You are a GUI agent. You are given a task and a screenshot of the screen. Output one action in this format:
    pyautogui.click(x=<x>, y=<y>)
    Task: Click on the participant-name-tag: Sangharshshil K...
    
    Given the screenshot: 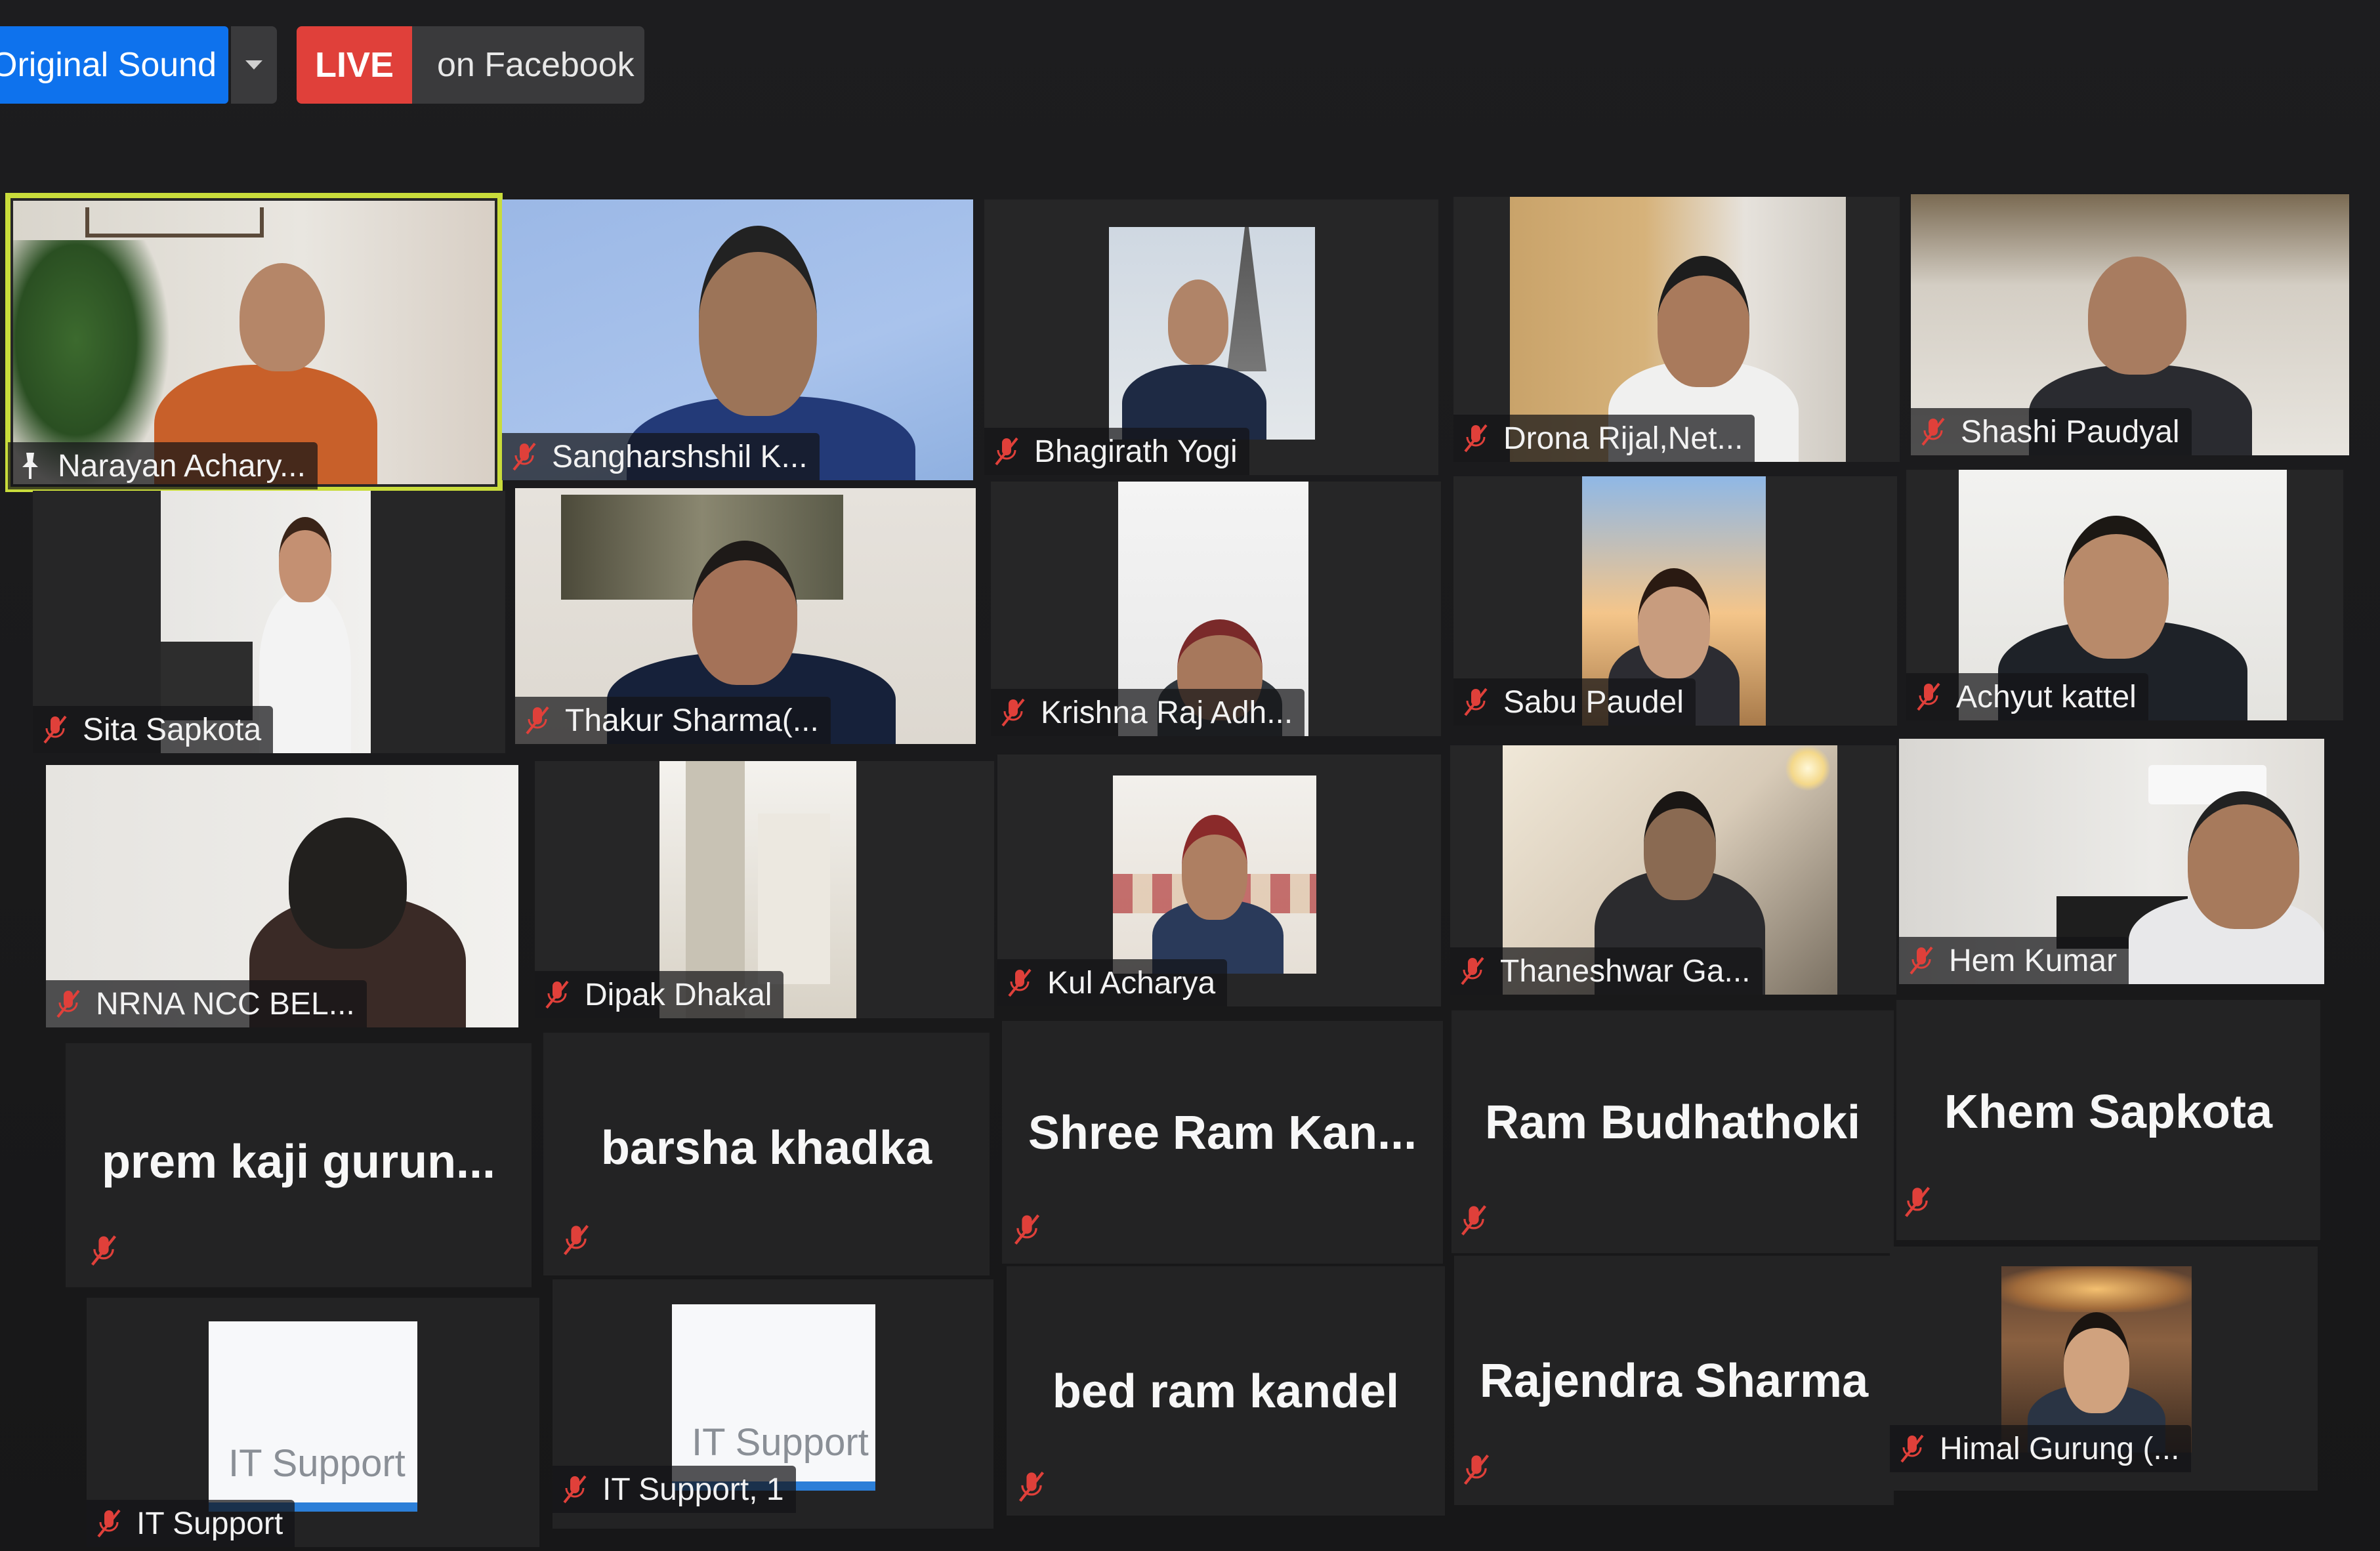 What is the action you would take?
    pyautogui.click(x=661, y=456)
    